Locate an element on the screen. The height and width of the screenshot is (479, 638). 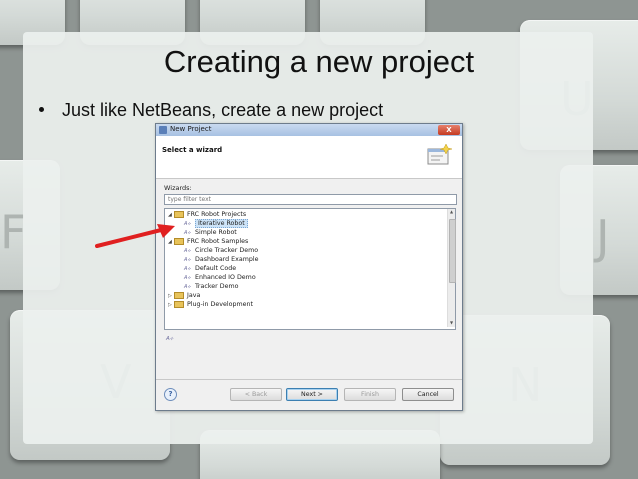
tree-item-label: Enhanced IO Demo is located at coordinates (225, 277).